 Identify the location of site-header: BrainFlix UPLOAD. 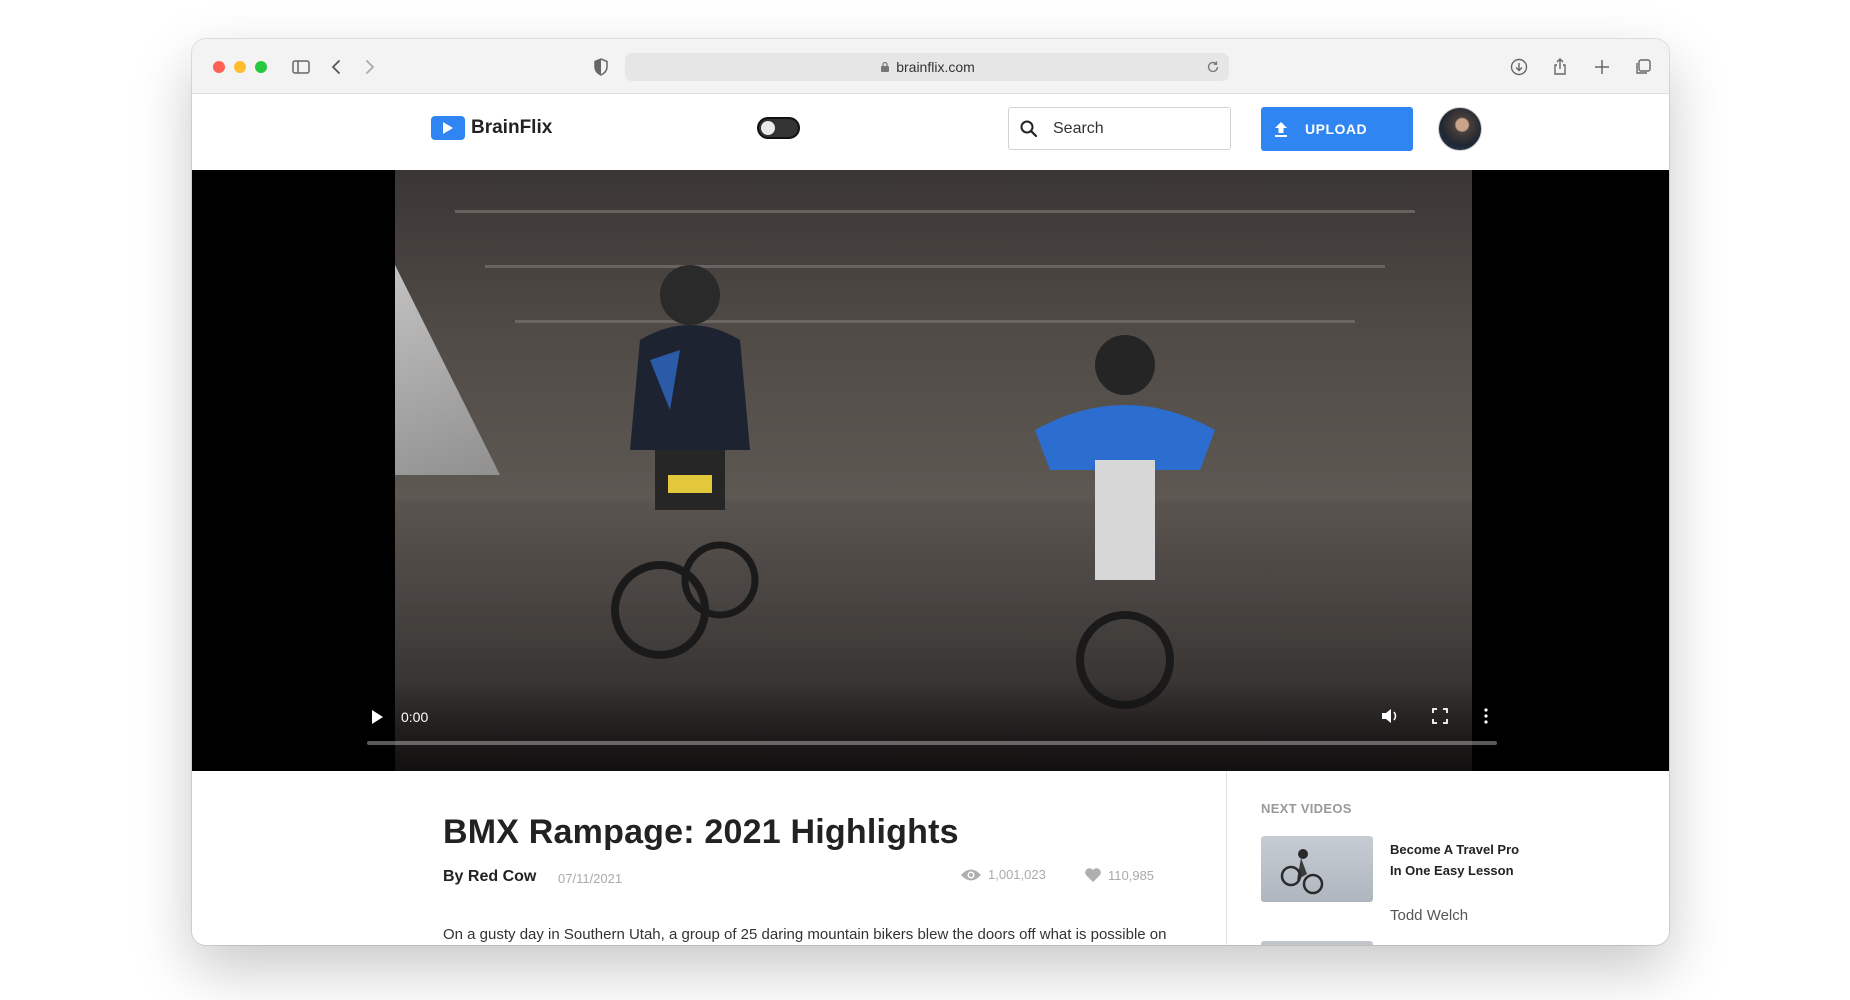
(930, 132).